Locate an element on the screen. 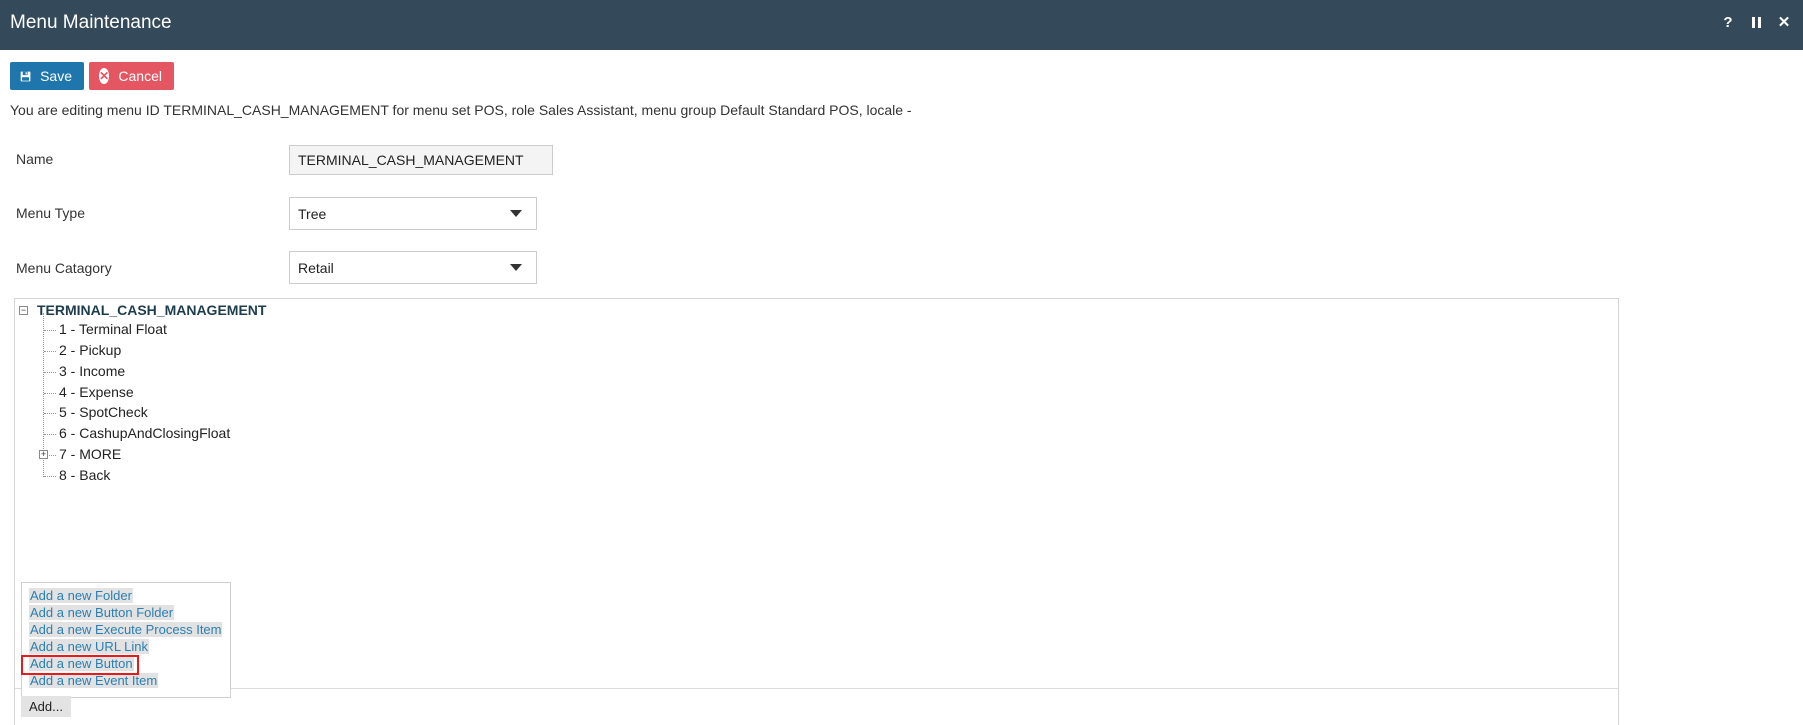 The width and height of the screenshot is (1803, 725). expand-toggle-icon: + is located at coordinates (43, 454).